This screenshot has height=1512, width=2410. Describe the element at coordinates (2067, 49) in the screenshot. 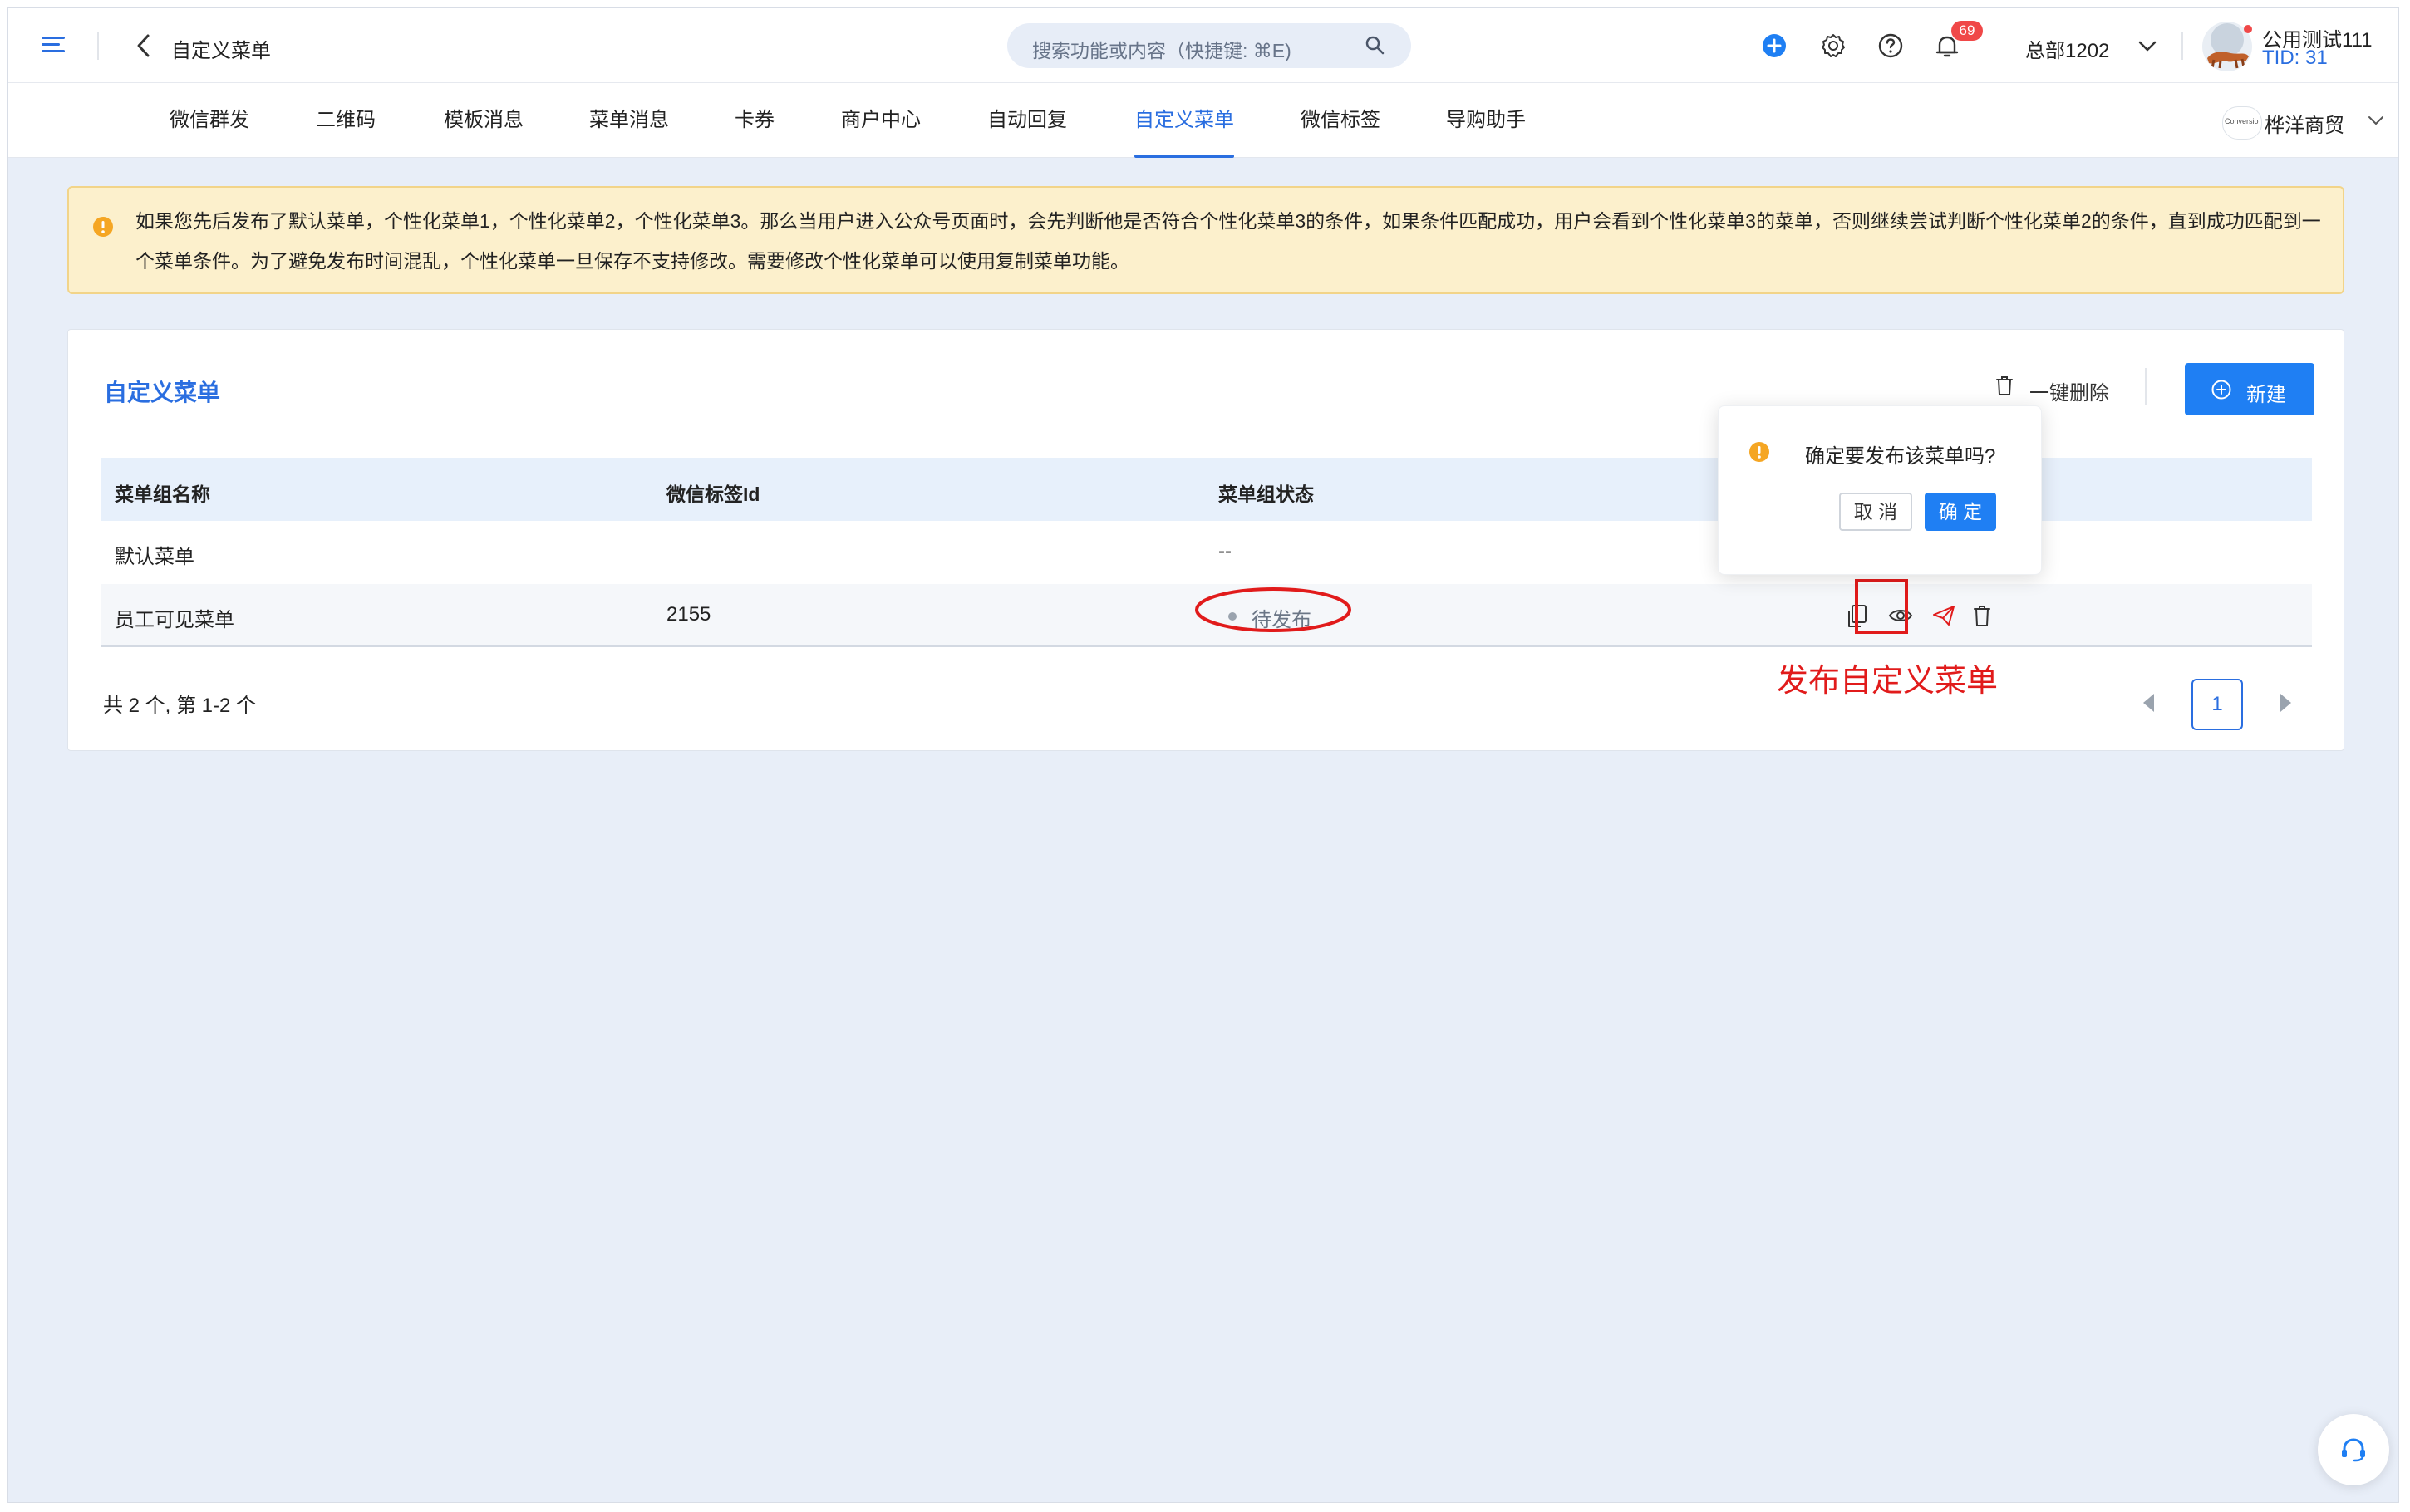

I see `org-selector-label: 总部1202` at that location.